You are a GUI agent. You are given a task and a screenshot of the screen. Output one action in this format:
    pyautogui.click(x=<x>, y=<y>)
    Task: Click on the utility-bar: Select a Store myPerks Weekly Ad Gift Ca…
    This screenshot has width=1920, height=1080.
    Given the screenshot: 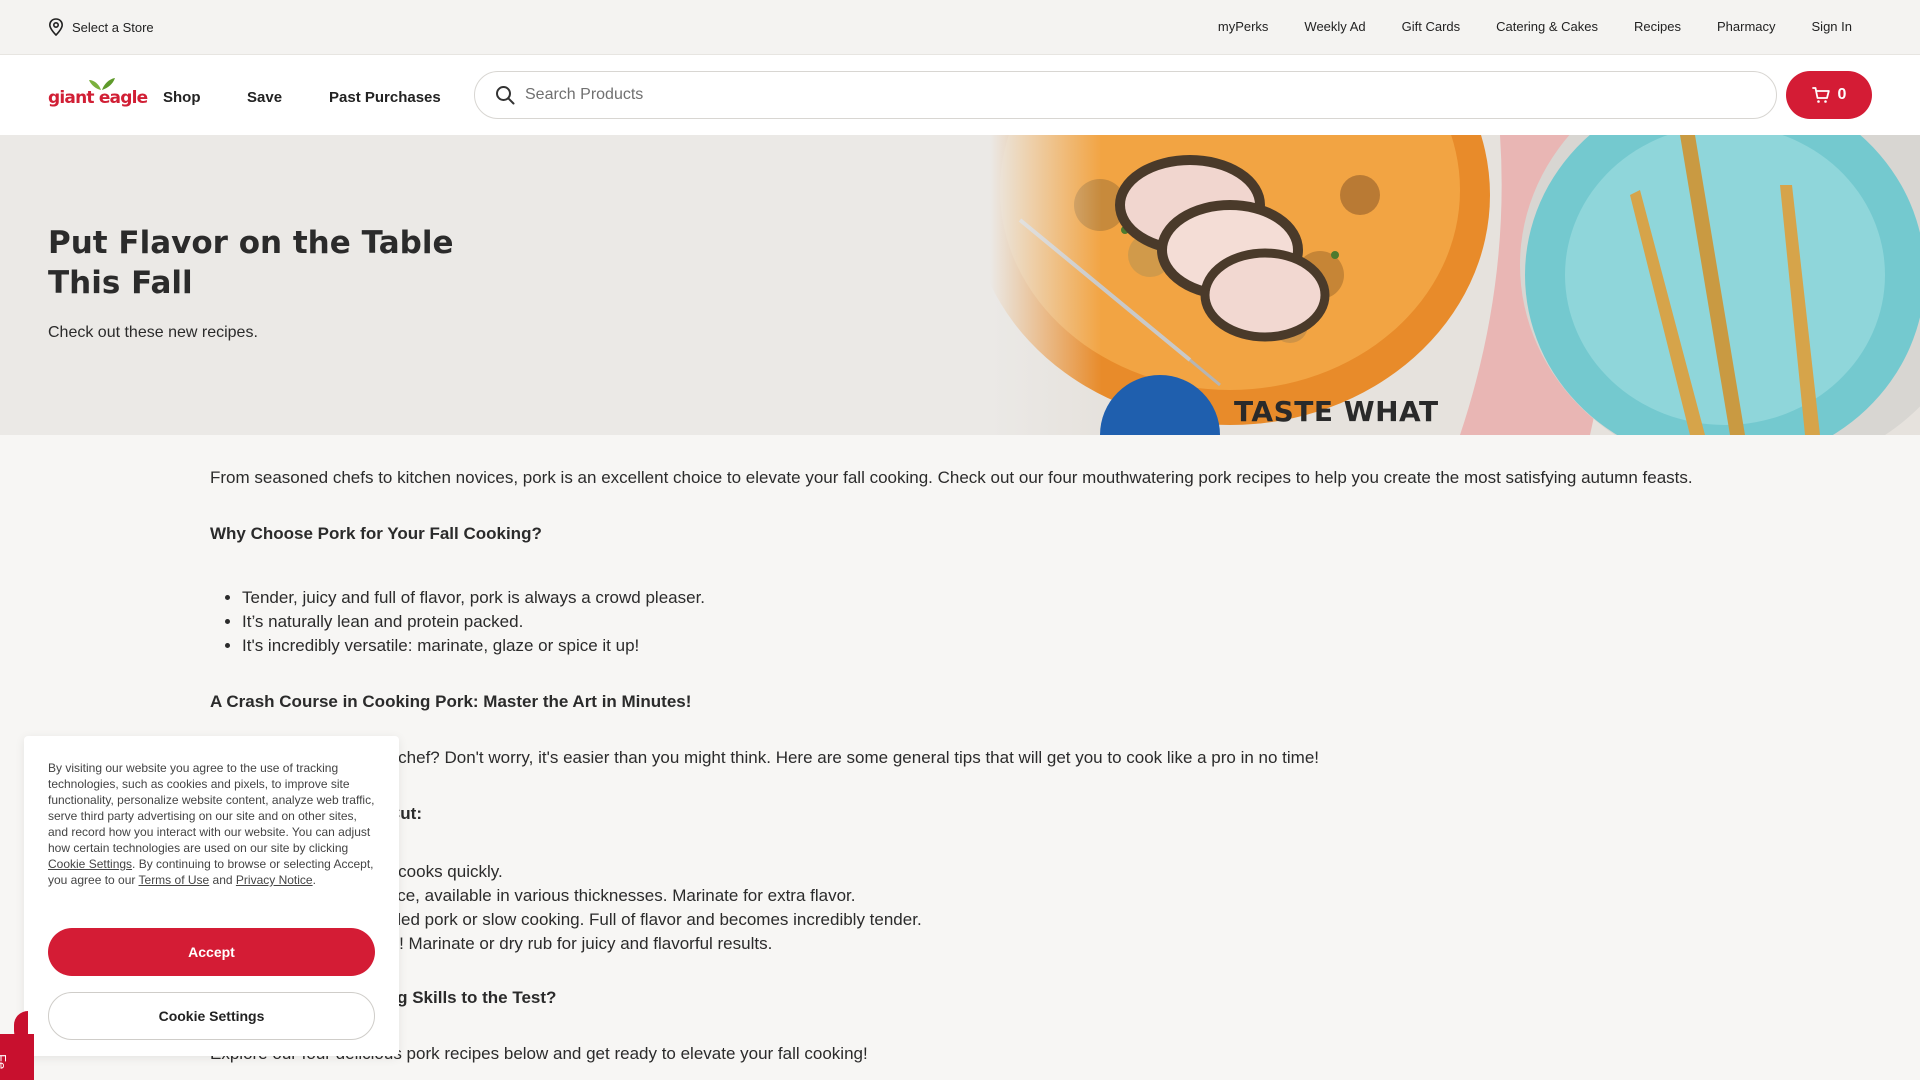 What is the action you would take?
    pyautogui.click(x=960, y=27)
    